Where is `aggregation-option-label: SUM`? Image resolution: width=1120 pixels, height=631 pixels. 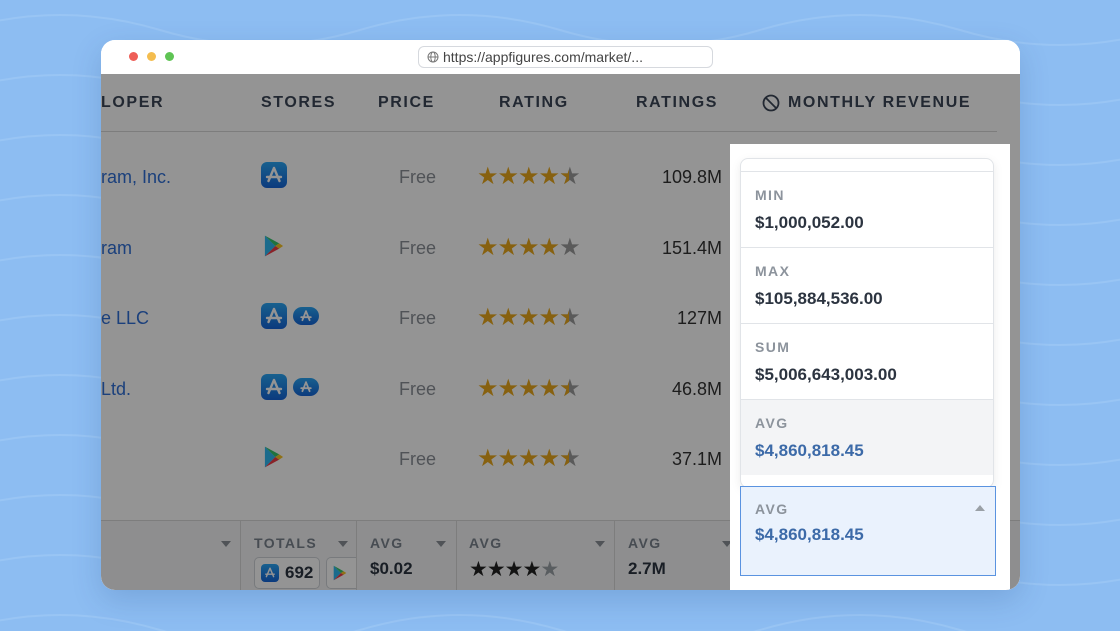 aggregation-option-label: SUM is located at coordinates (773, 347).